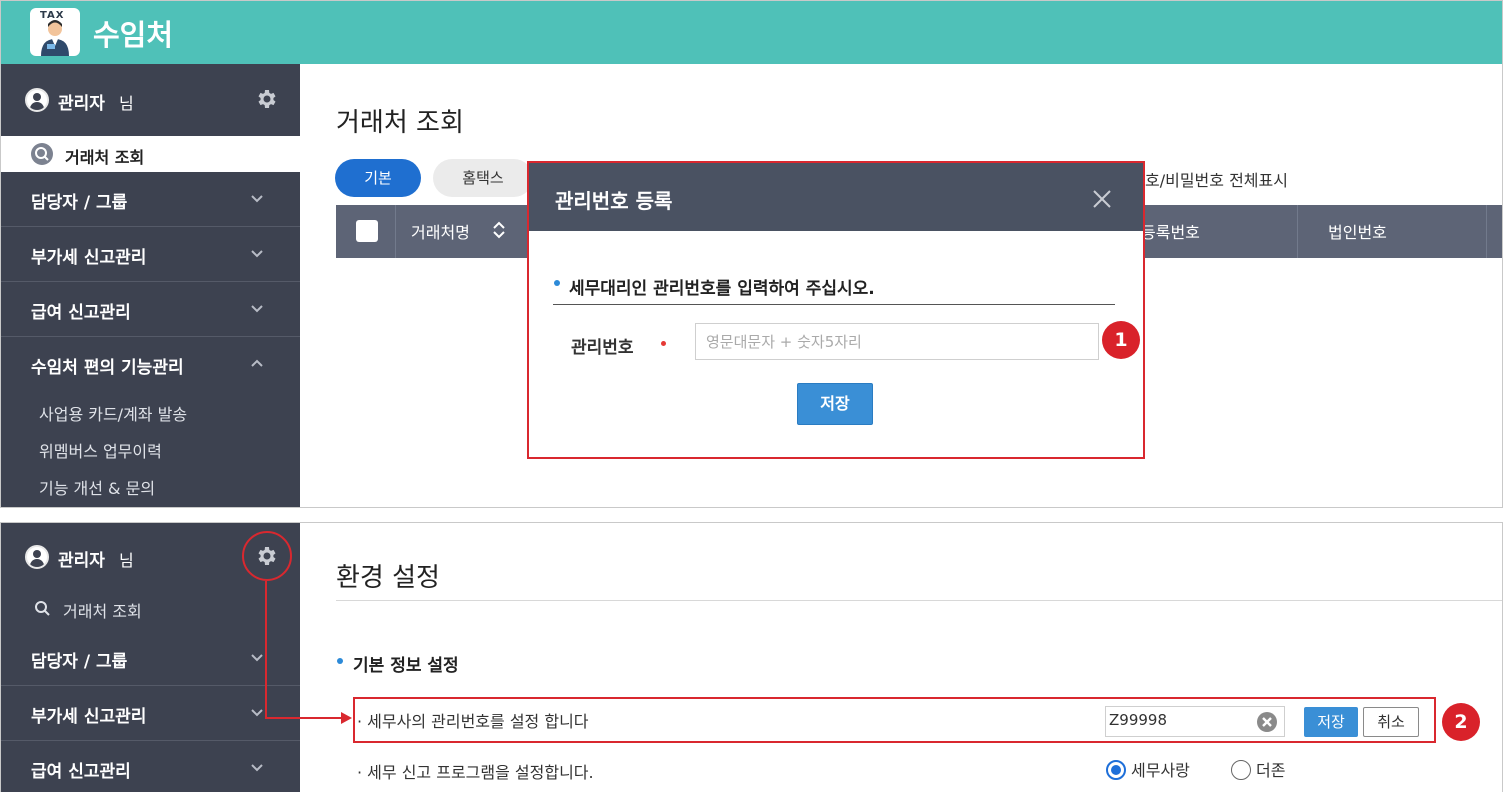 This screenshot has width=1503, height=792. Describe the element at coordinates (483, 178) in the screenshot. I see `tab-hometax: 홈택스` at that location.